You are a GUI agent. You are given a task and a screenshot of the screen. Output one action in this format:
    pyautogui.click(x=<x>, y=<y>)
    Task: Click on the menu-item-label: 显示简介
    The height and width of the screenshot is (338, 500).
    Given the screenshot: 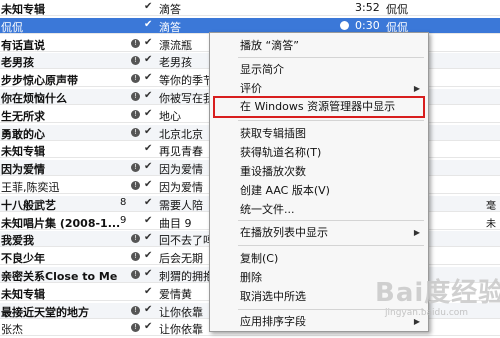 What is the action you would take?
    pyautogui.click(x=262, y=69)
    